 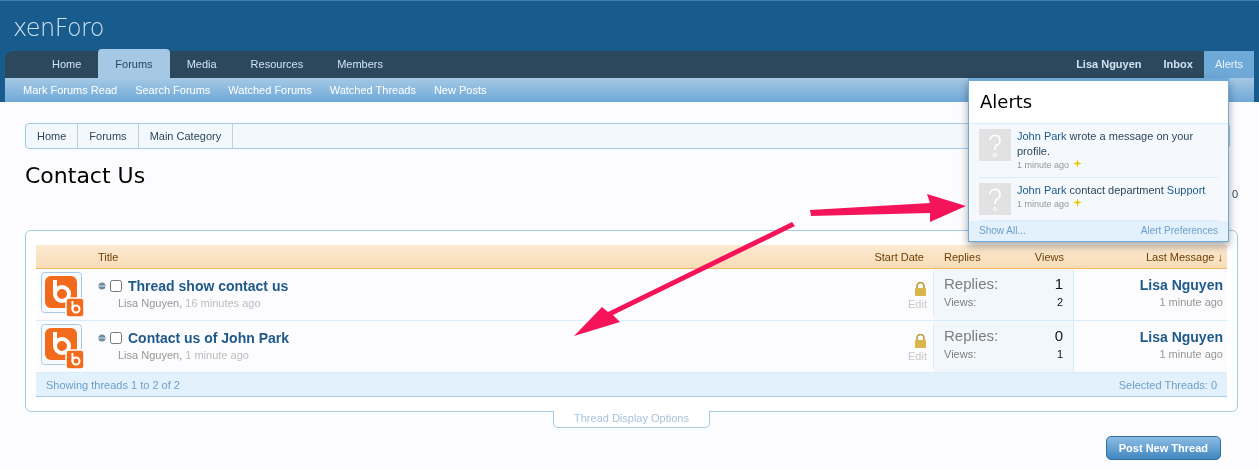 I want to click on nav-tab: Home, so click(x=67, y=64).